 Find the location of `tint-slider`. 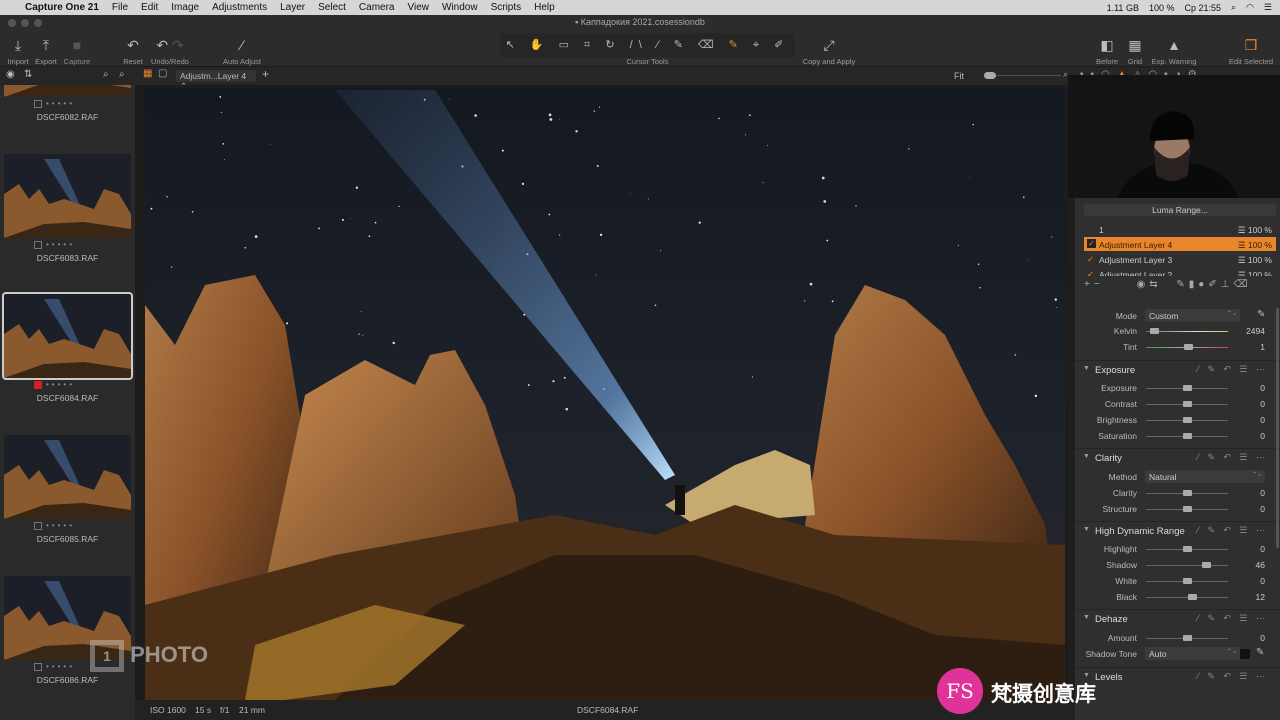

tint-slider is located at coordinates (1187, 347).